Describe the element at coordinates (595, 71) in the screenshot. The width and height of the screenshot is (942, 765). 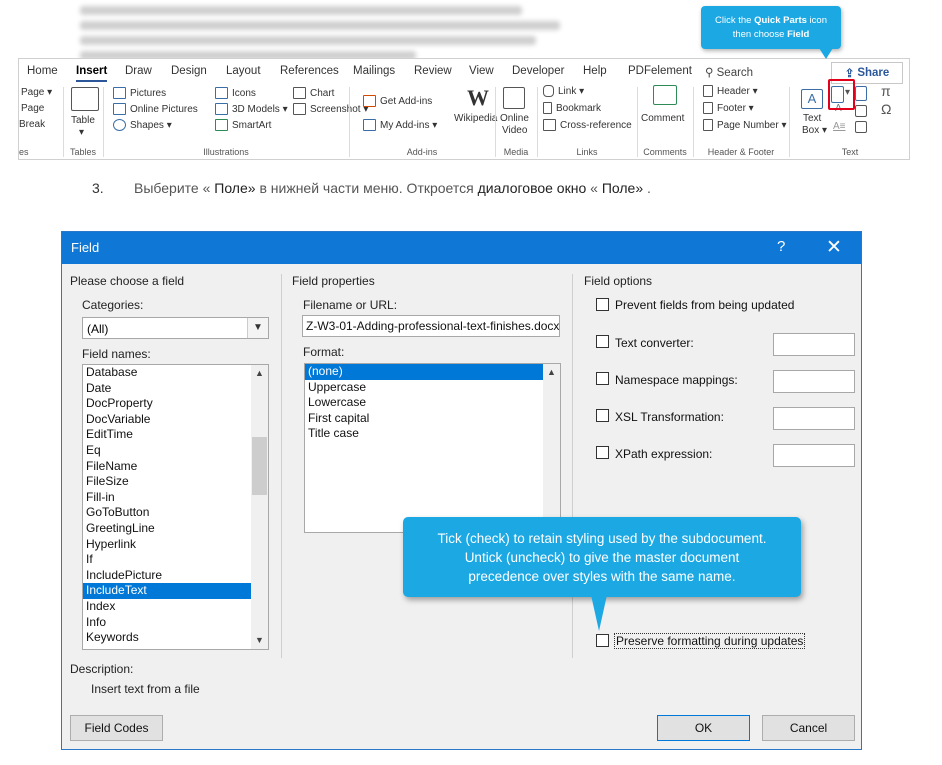
I see `tab-help: Help` at that location.